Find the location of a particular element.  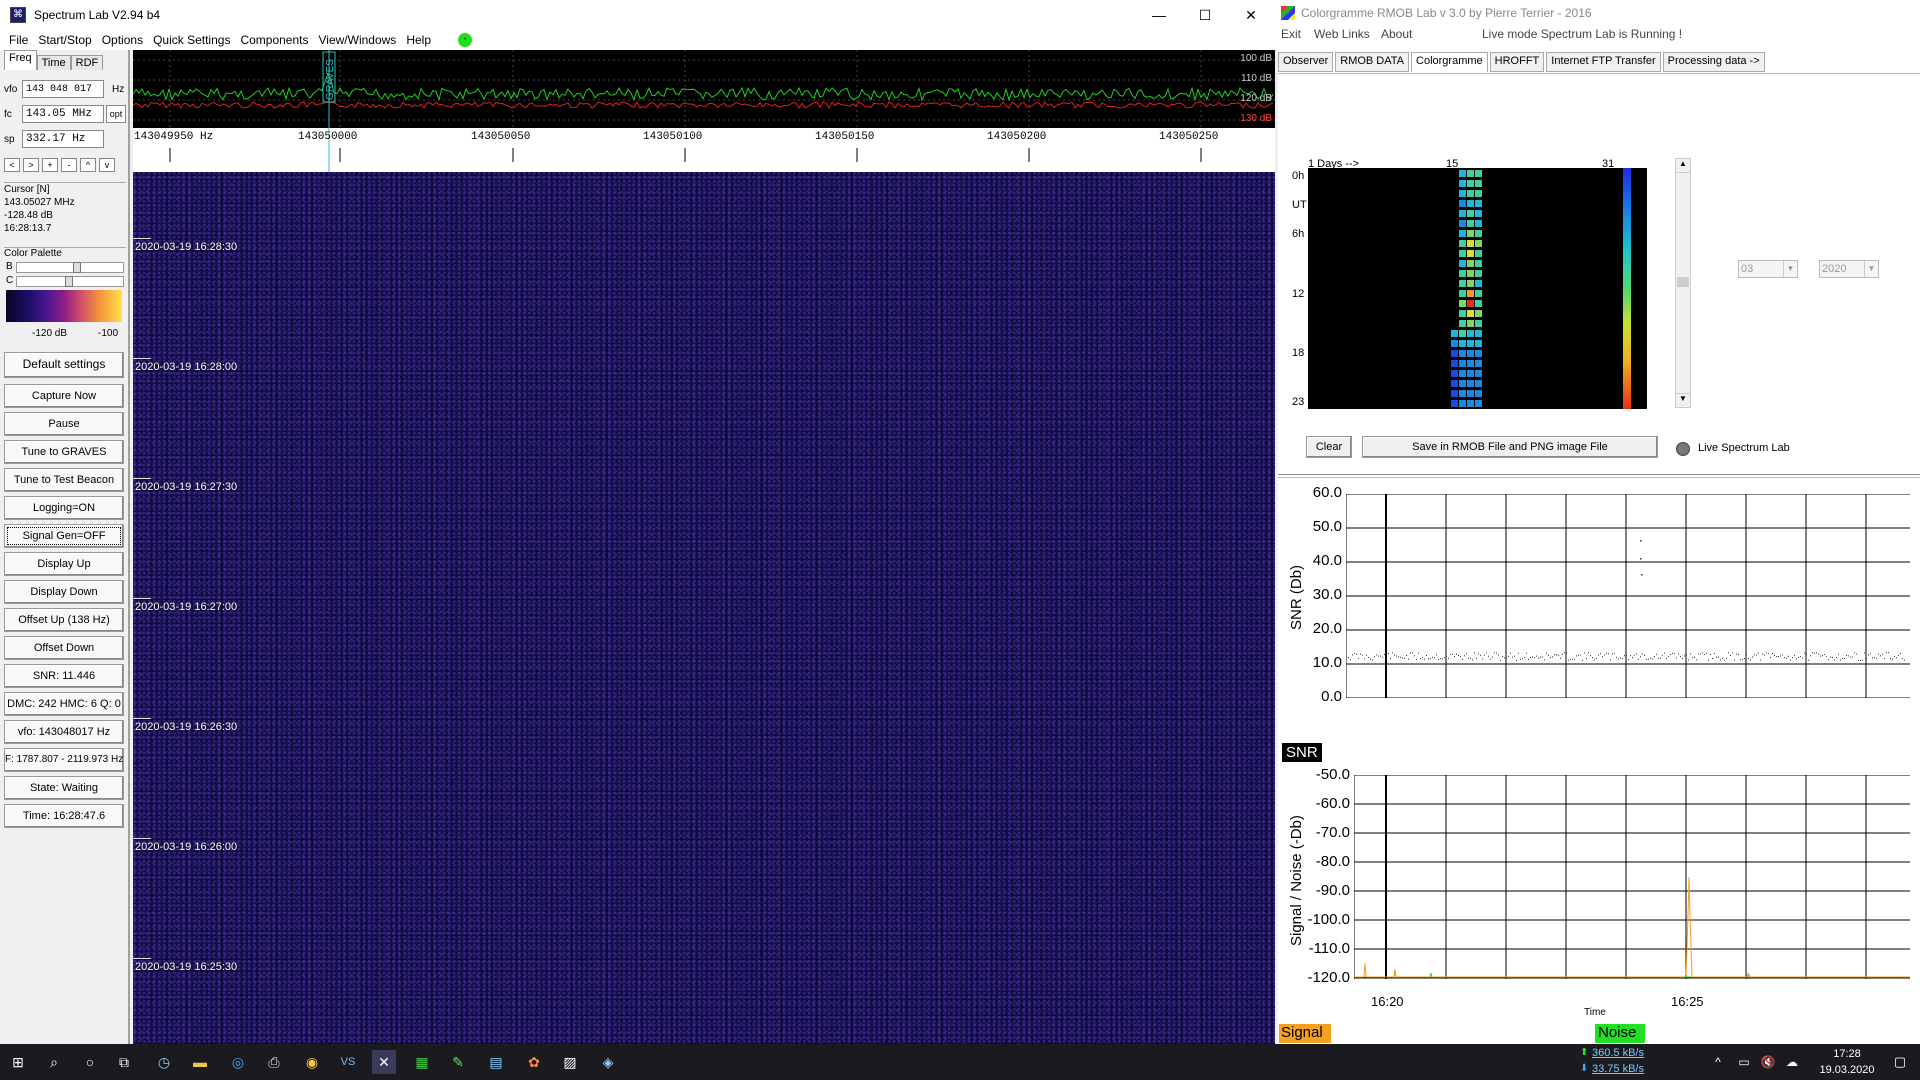

state-readout: State: Waiting is located at coordinates (64, 788).